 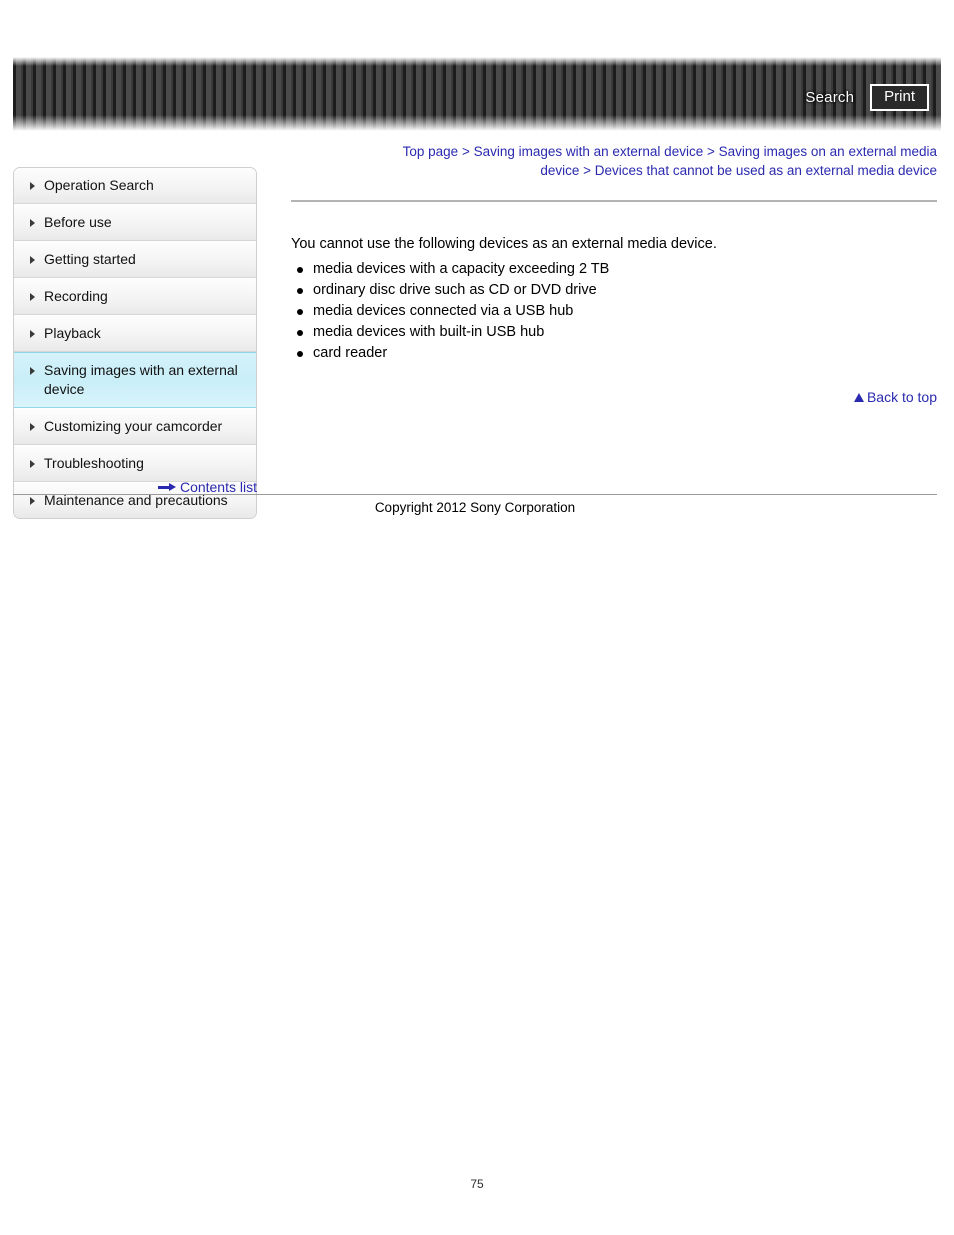 What do you see at coordinates (475, 494) in the screenshot?
I see `footer-divider` at bounding box center [475, 494].